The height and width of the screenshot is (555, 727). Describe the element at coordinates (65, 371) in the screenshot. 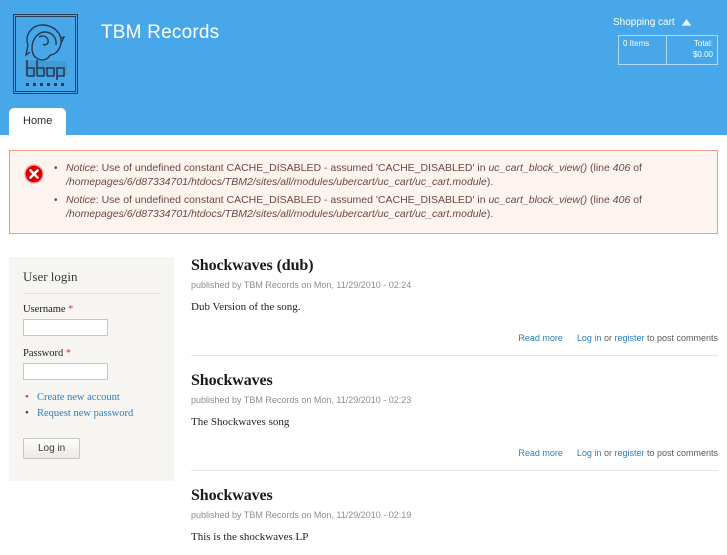

I see `password-input` at that location.